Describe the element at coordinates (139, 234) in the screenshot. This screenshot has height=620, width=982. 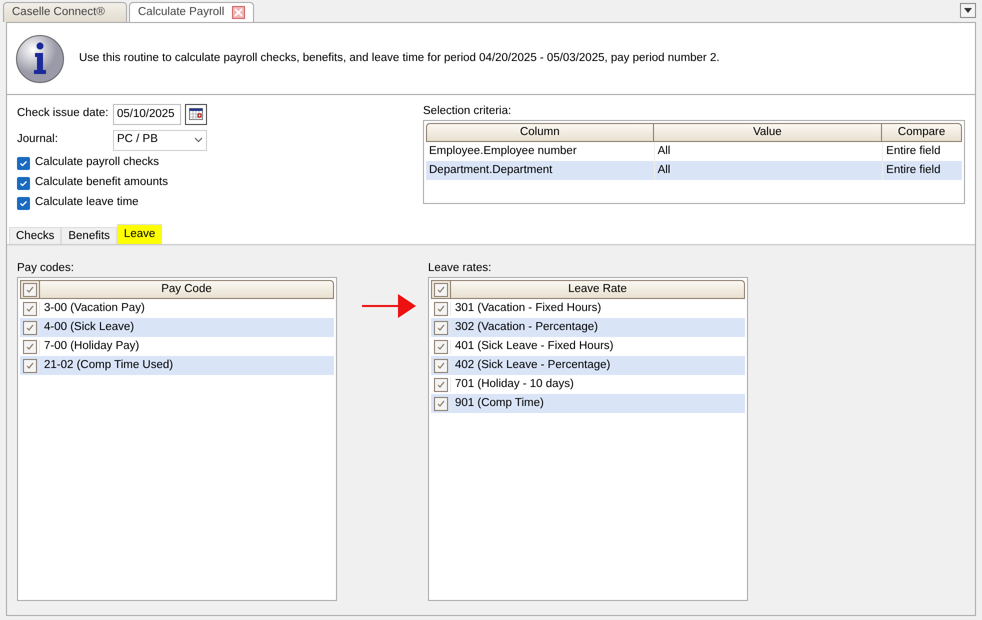
I see `tab: Leave` at that location.